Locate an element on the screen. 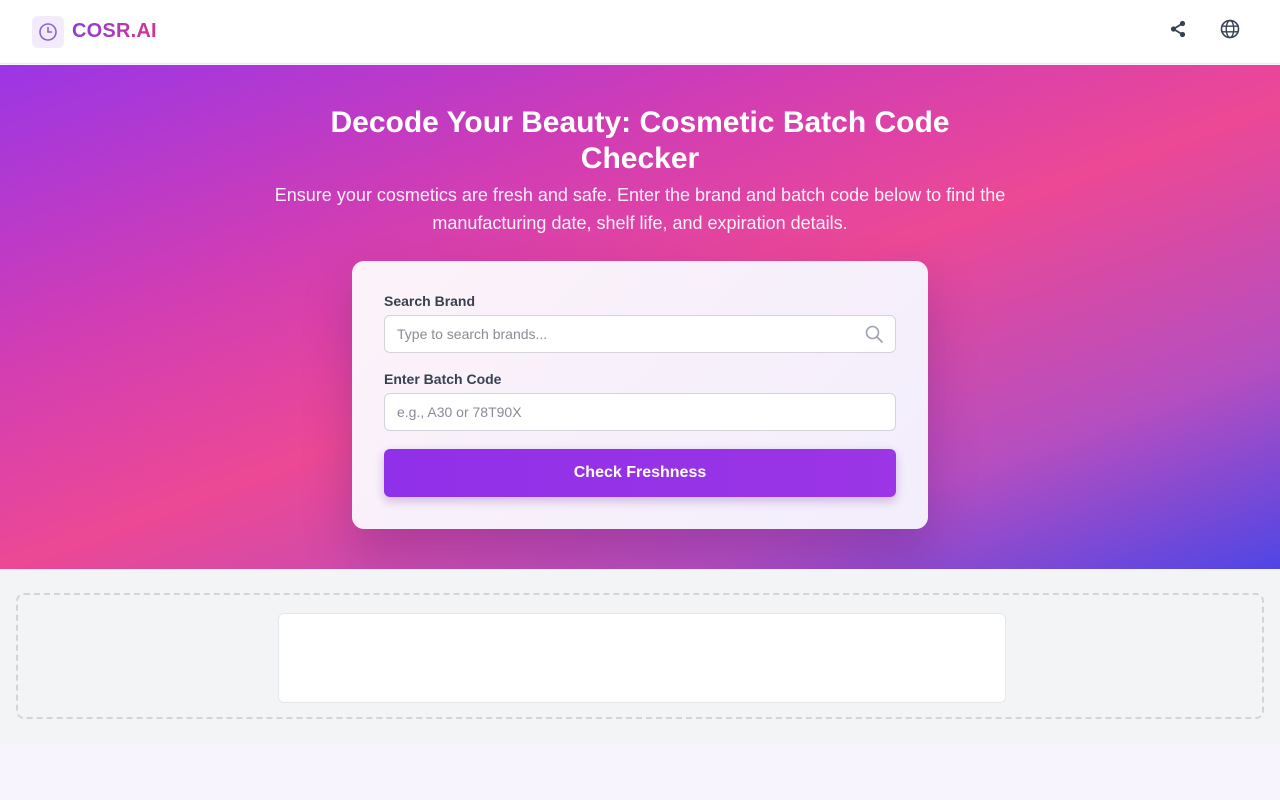  batch-code-input is located at coordinates (640, 412).